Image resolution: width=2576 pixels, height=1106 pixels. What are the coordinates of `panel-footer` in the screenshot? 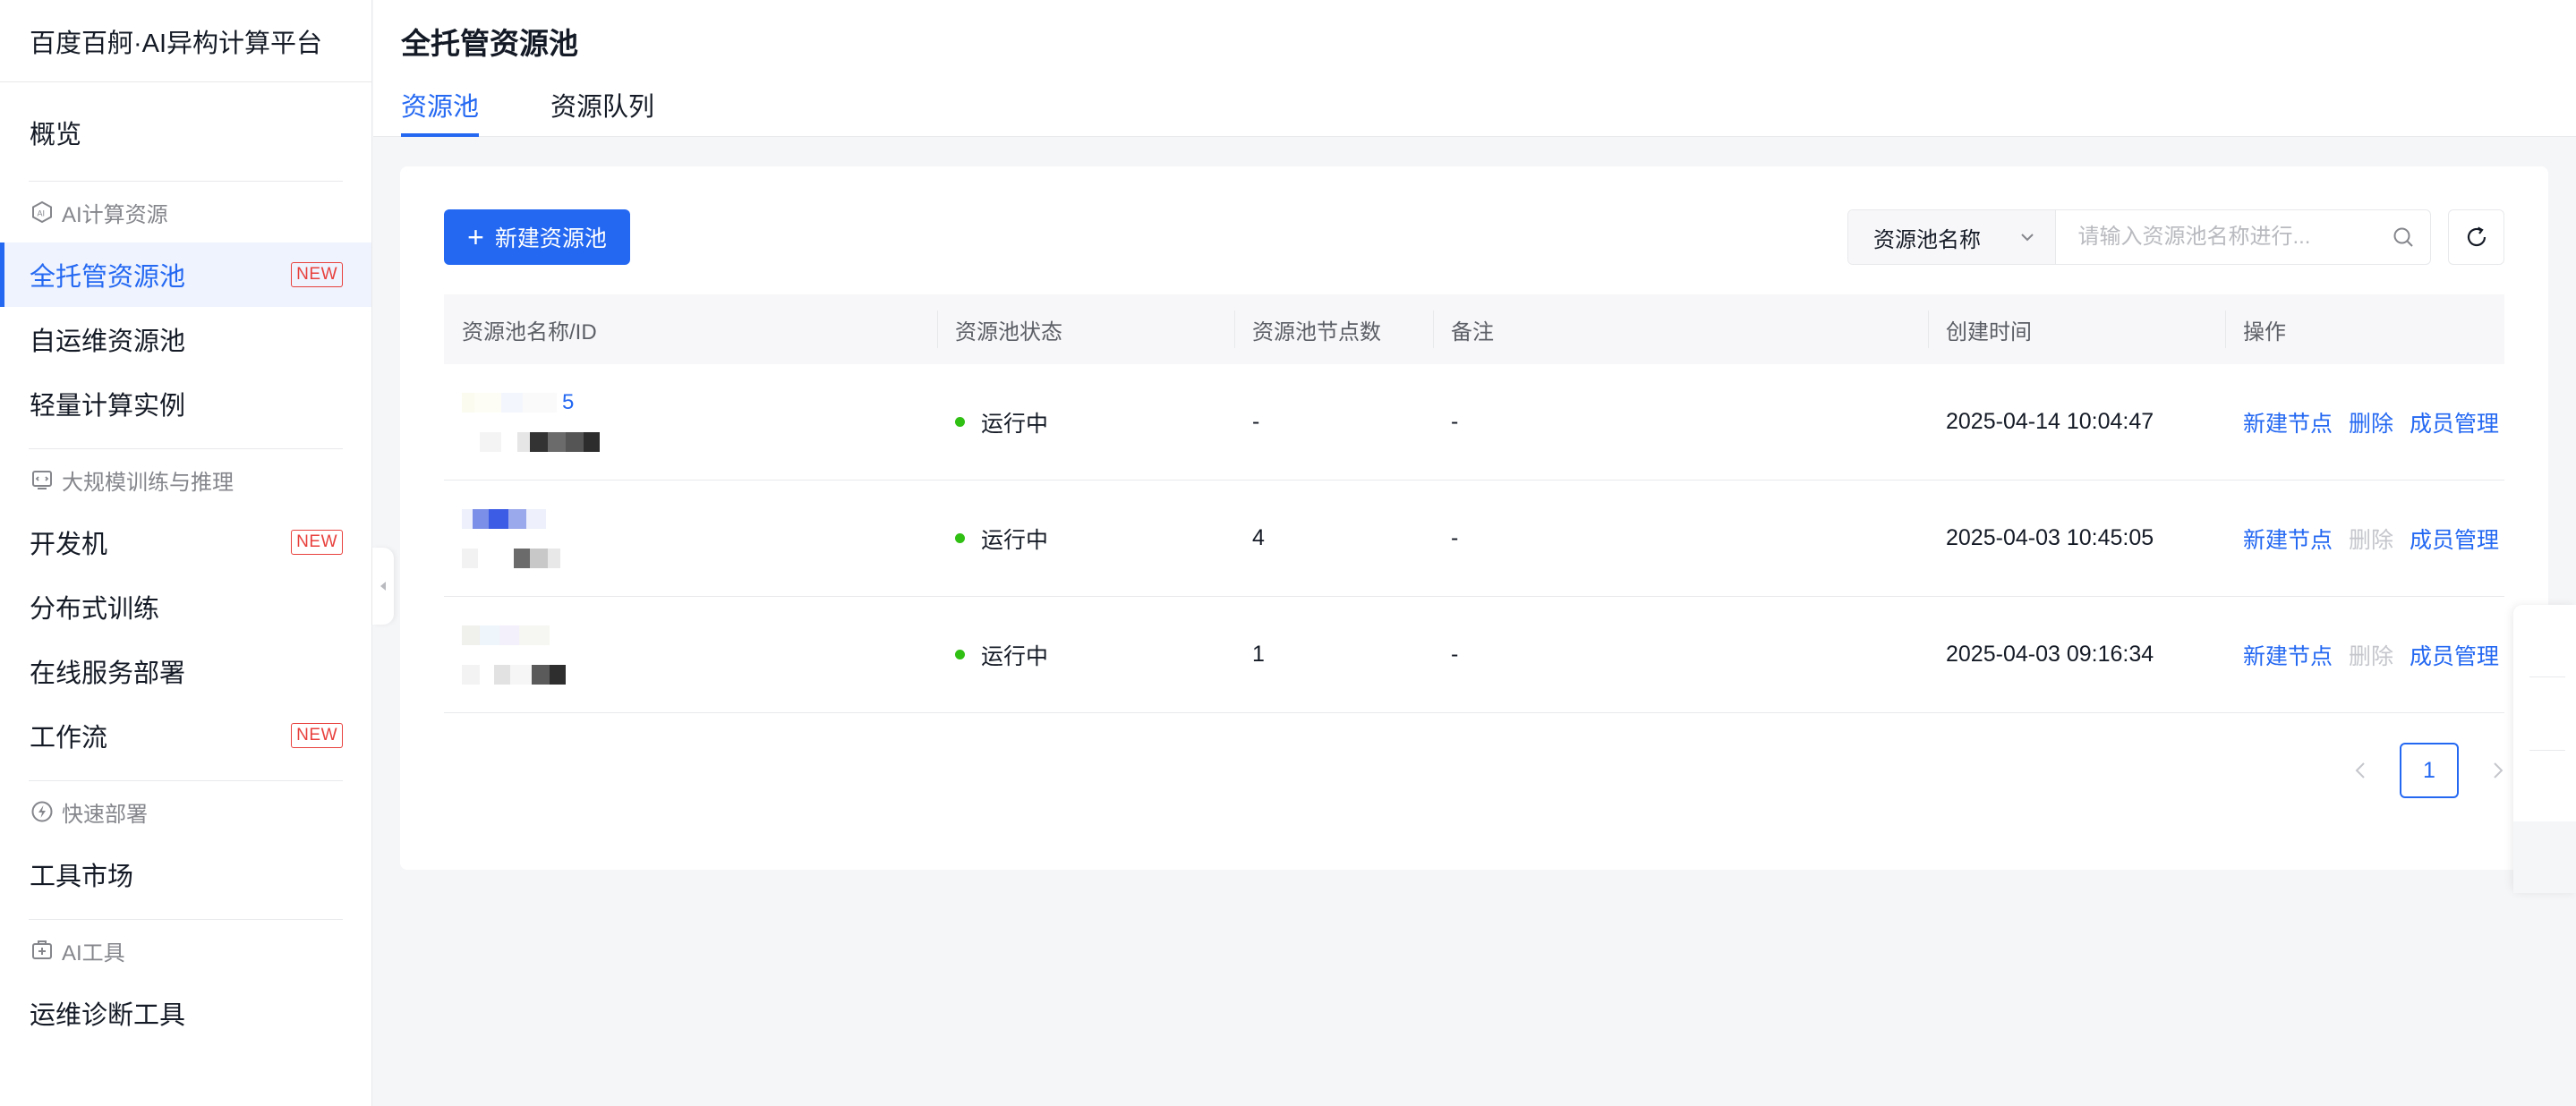 It's located at (2544, 857).